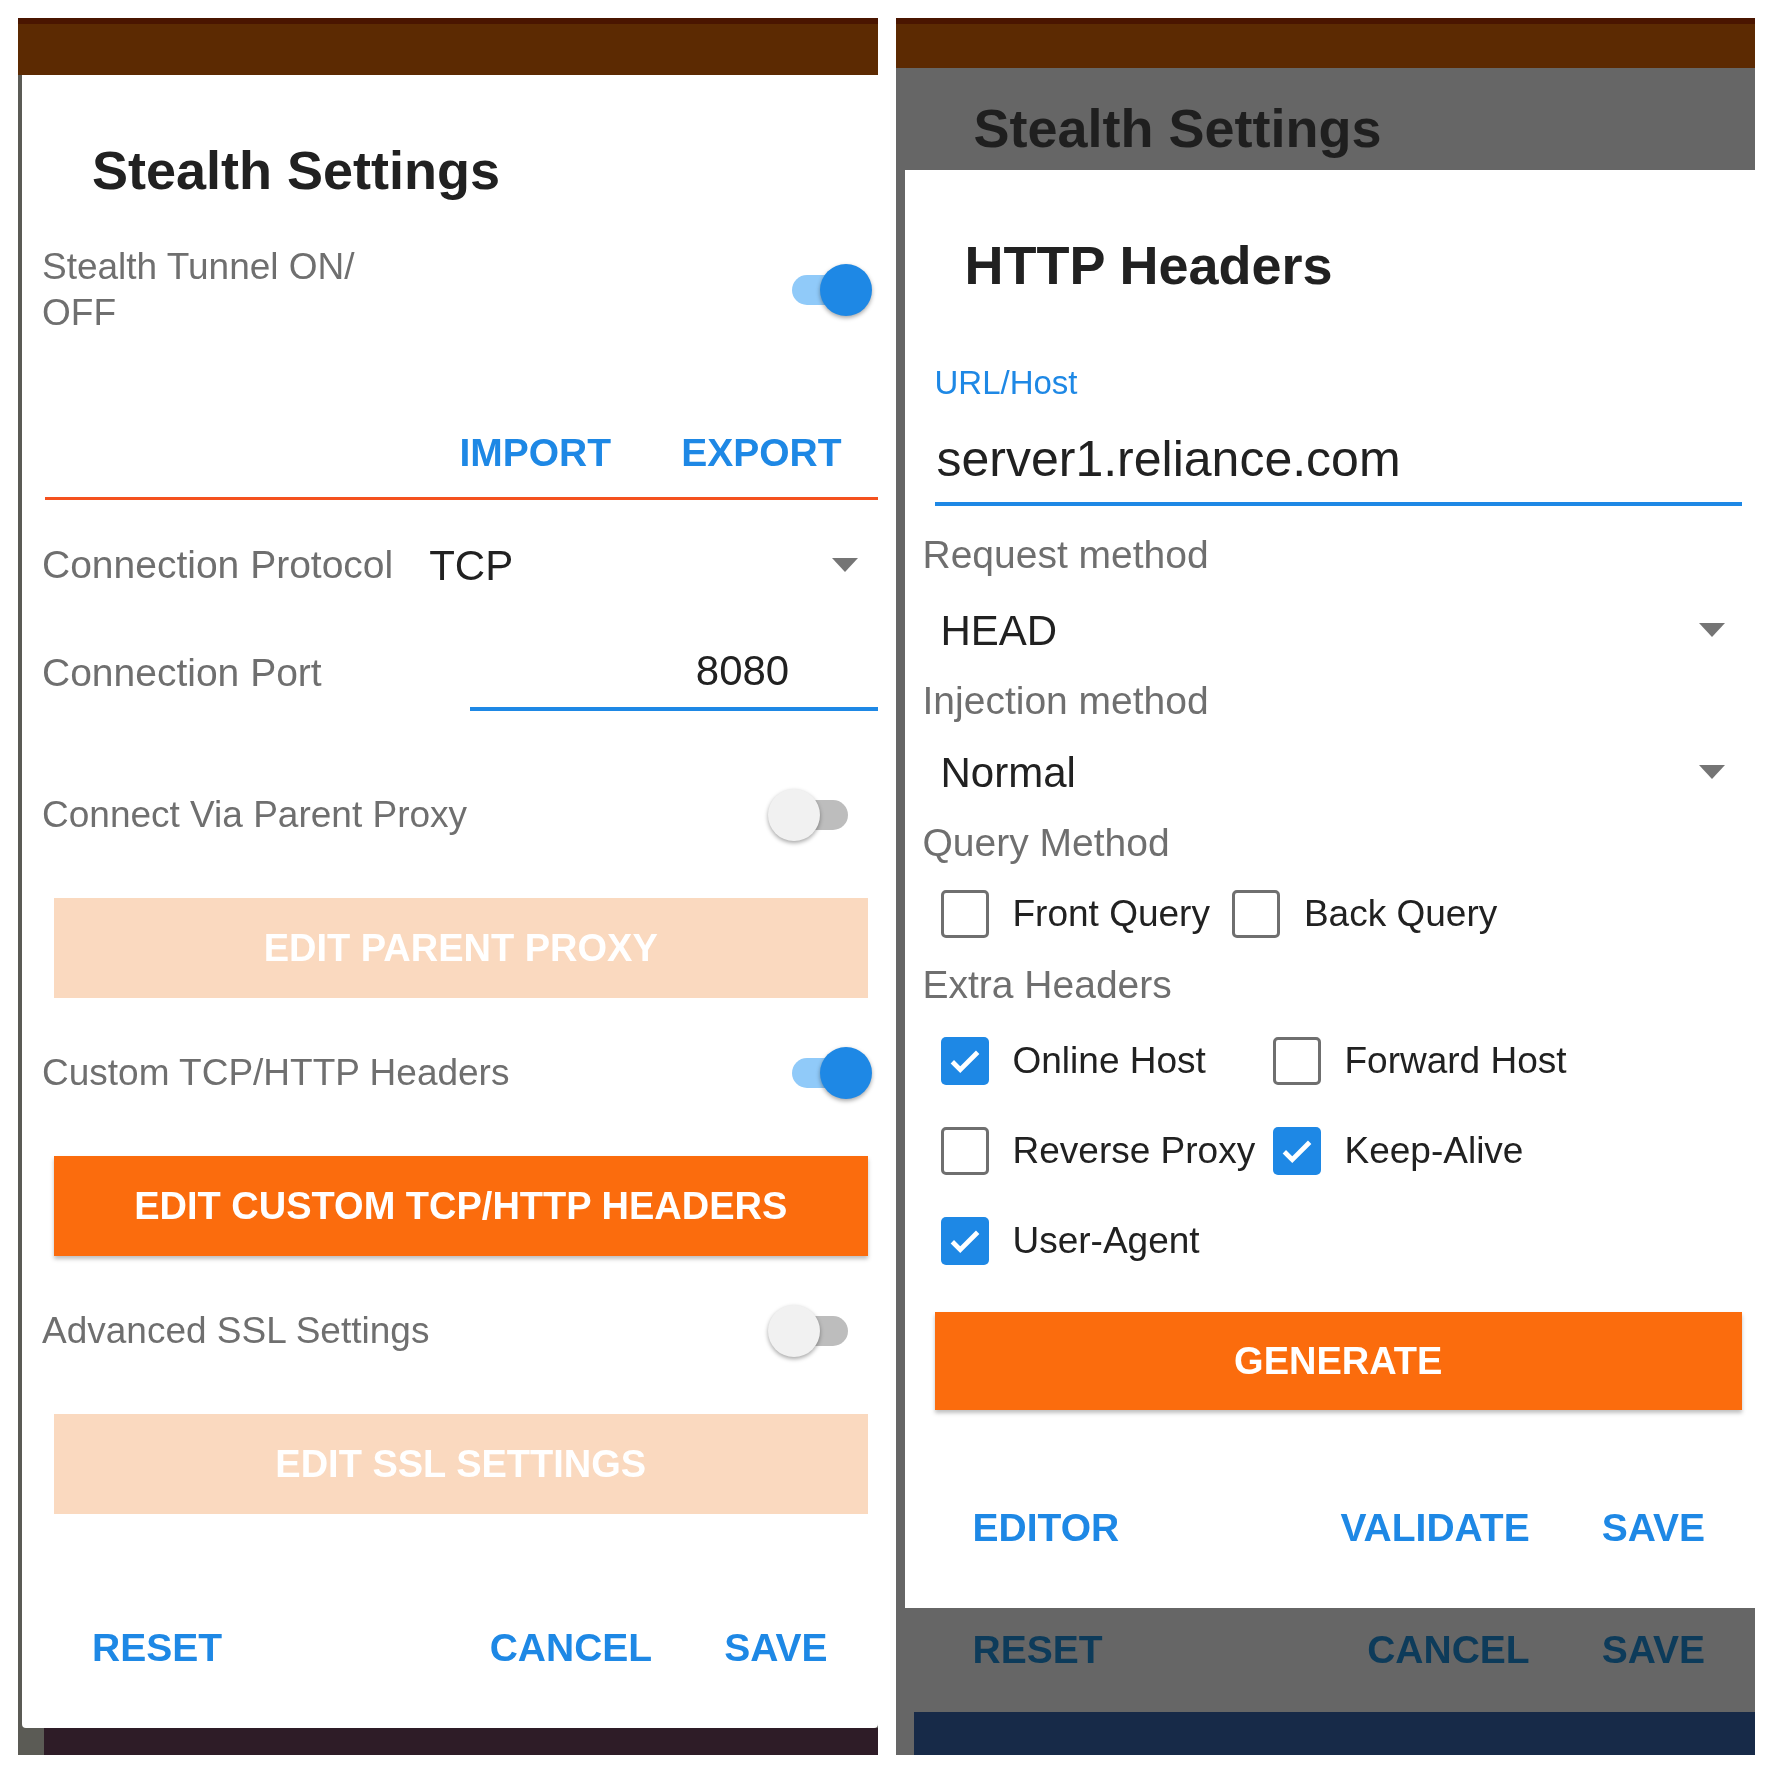  What do you see at coordinates (1434, 1151) in the screenshot?
I see `checkbox-label: Keep-Alive` at bounding box center [1434, 1151].